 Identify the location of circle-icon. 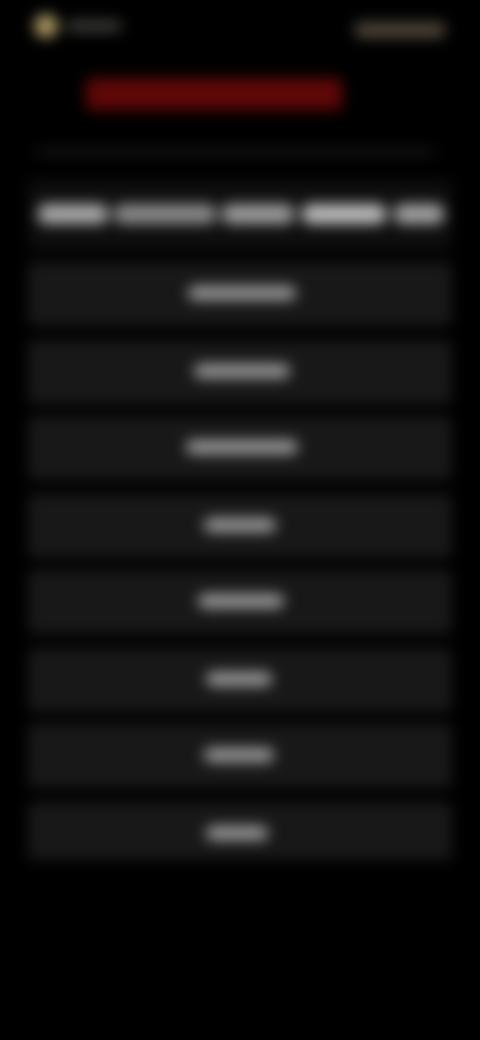
(46, 26).